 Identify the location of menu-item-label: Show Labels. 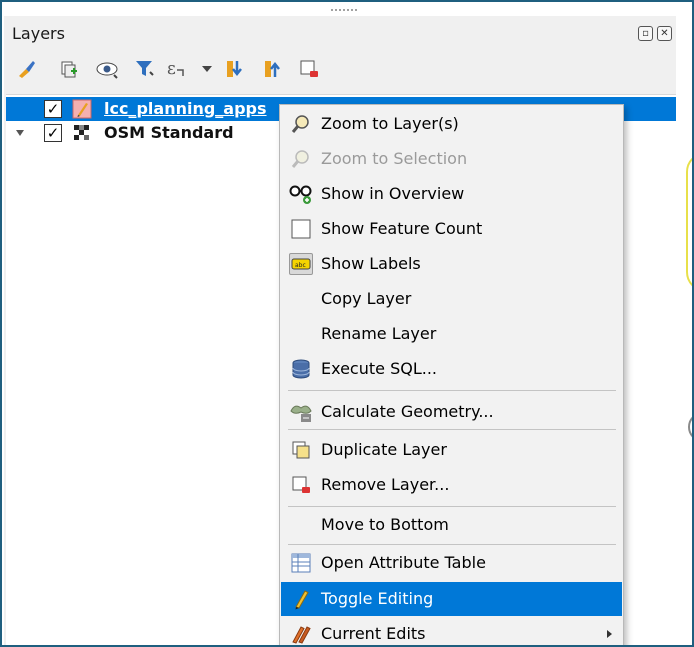
(371, 263).